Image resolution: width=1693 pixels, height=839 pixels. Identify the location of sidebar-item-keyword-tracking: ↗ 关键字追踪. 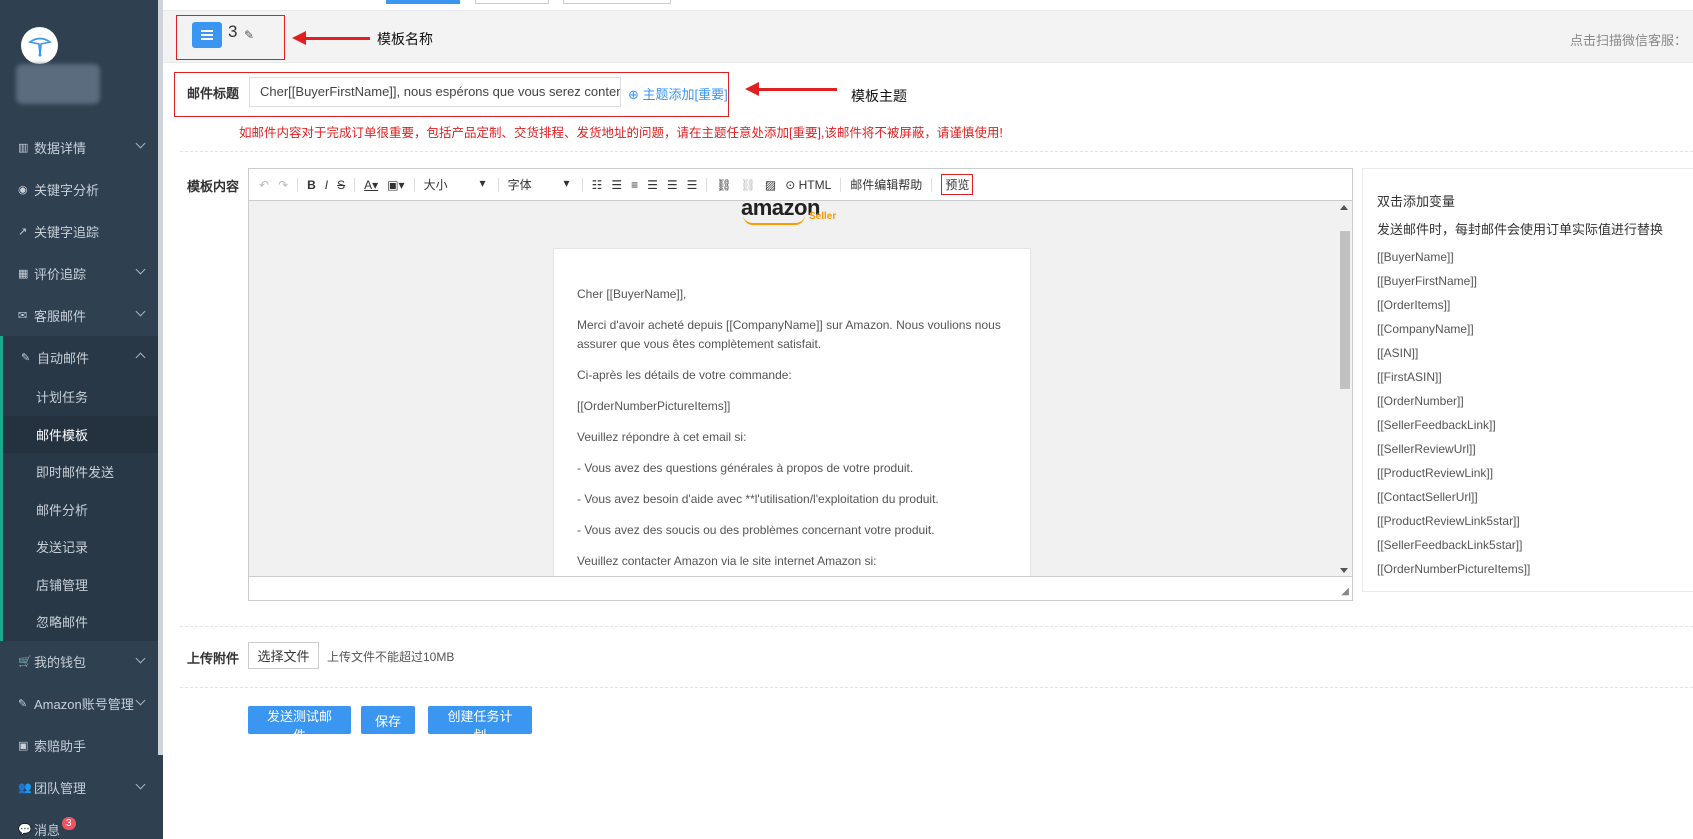
(79, 231).